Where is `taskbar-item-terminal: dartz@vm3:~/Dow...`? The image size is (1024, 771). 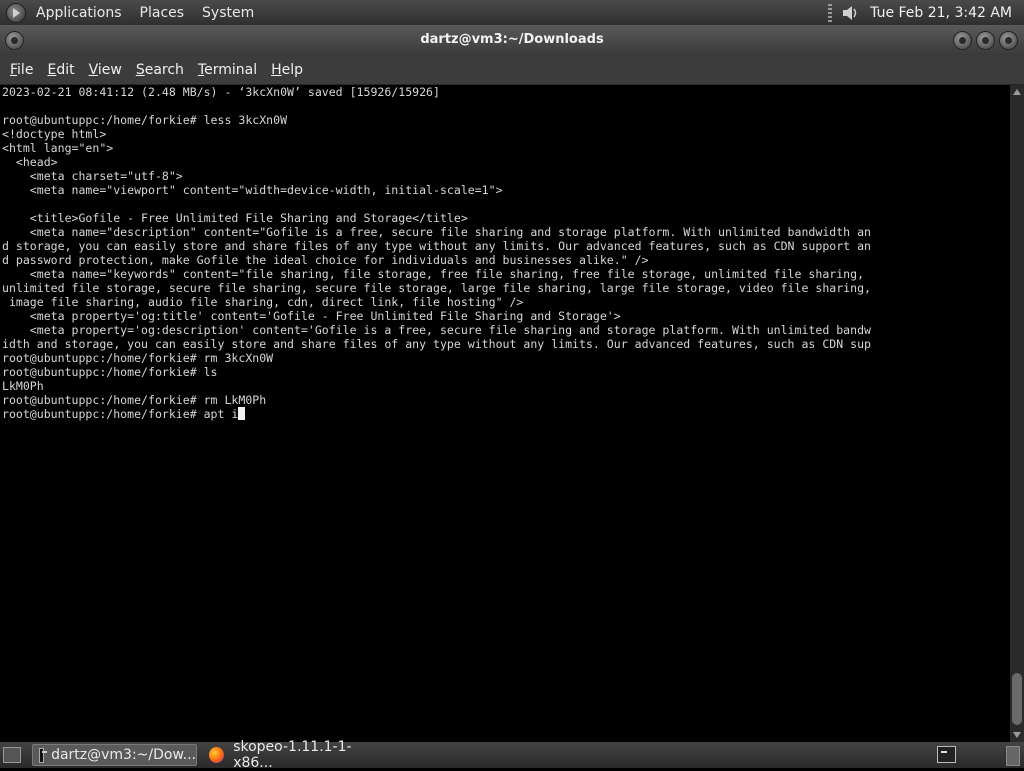
taskbar-item-terminal: dartz@vm3:~/Dow... is located at coordinates (114, 755).